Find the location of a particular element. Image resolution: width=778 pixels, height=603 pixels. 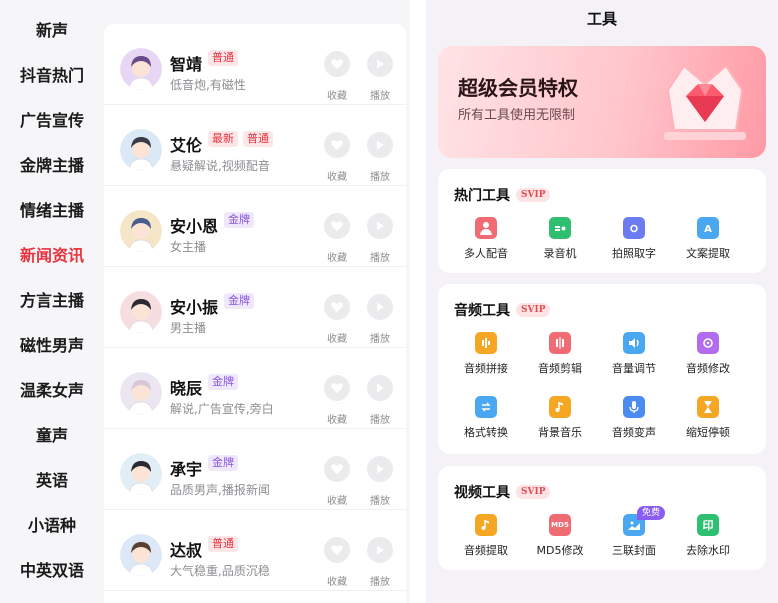

section-title: 热门工具 is located at coordinates (482, 196).